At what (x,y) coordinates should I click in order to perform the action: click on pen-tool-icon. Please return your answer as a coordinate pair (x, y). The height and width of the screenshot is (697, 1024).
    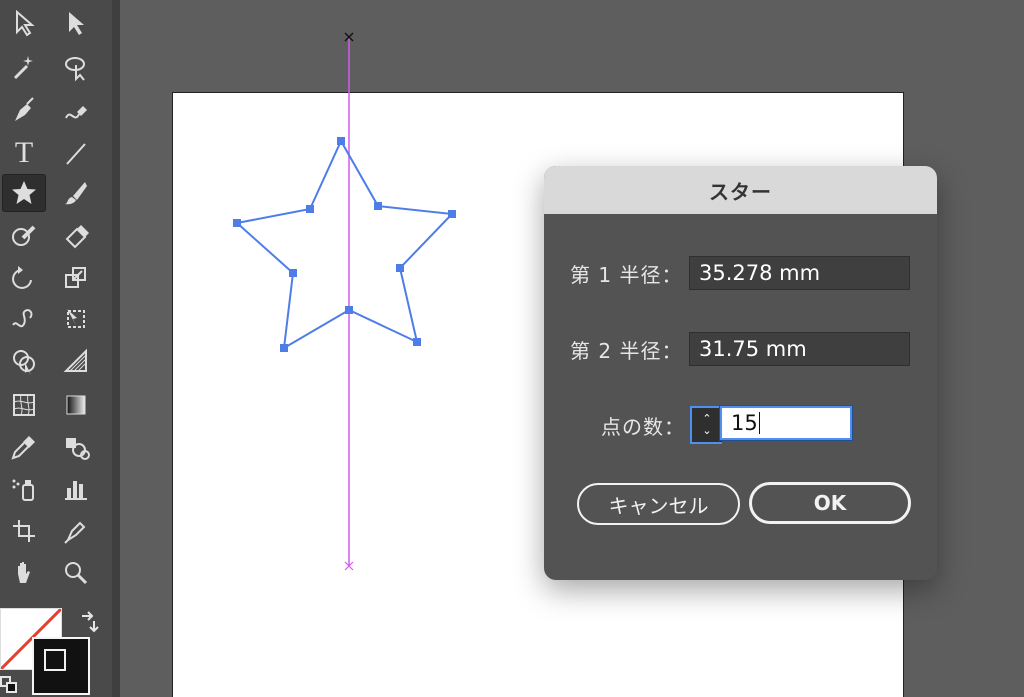
    Looking at the image, I should click on (24, 111).